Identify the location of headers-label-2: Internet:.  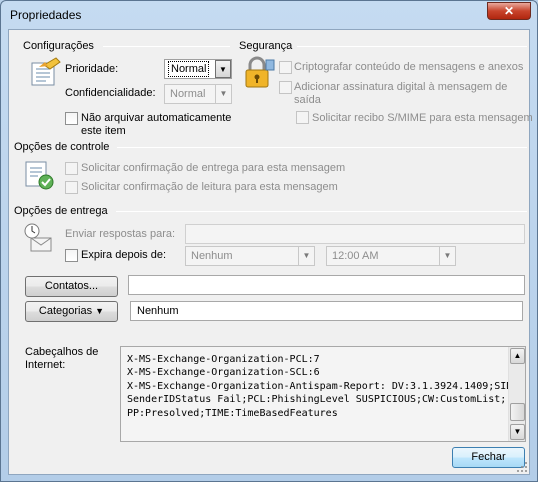
(45, 365).